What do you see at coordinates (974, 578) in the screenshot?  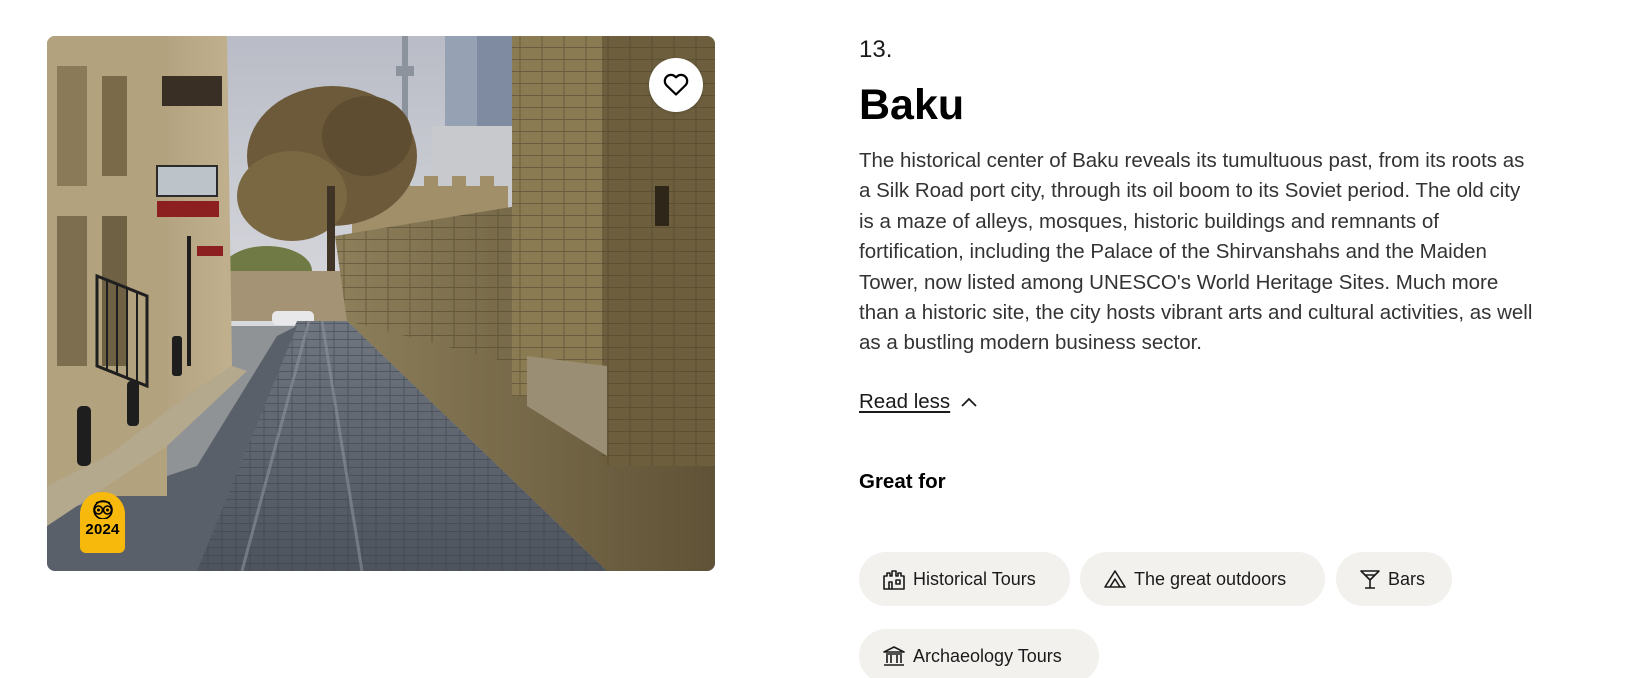 I see `tag-label: Historical Tours` at bounding box center [974, 578].